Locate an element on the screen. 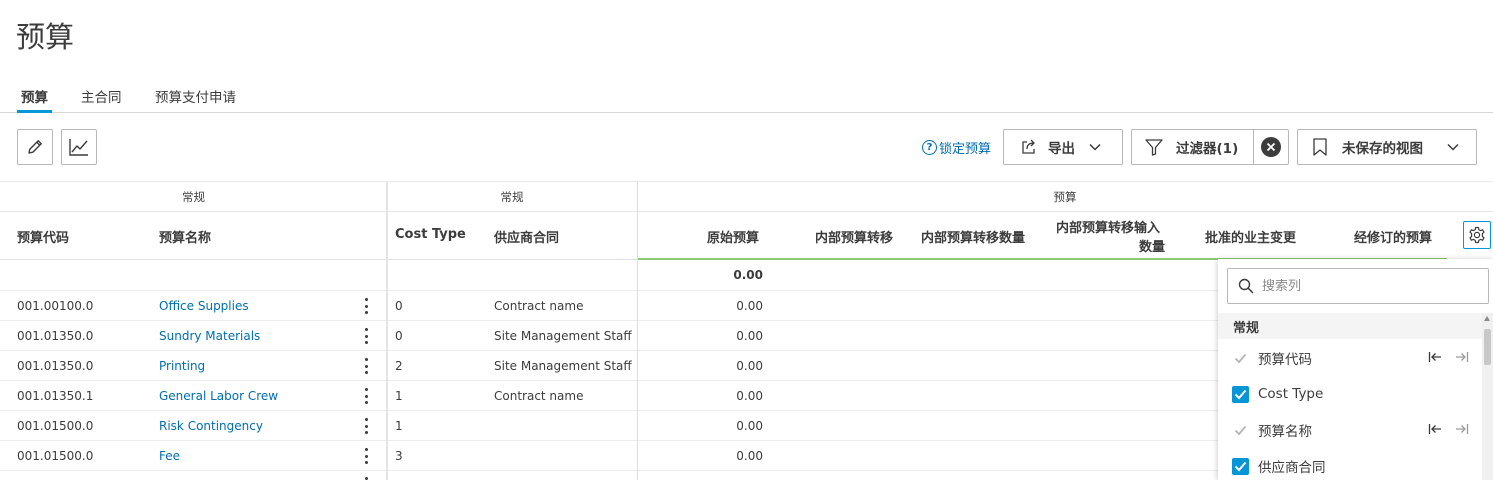 The image size is (1493, 480). column-header-original-budget: 原始预算 is located at coordinates (733, 236).